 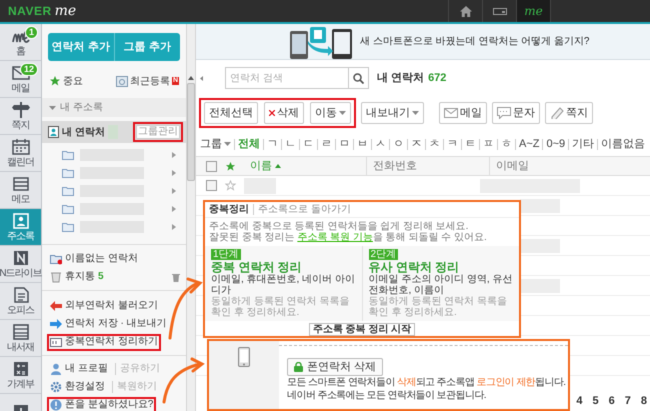 What do you see at coordinates (111, 306) in the screenshot?
I see `sidebar-link: 외부연락처 불러오기` at bounding box center [111, 306].